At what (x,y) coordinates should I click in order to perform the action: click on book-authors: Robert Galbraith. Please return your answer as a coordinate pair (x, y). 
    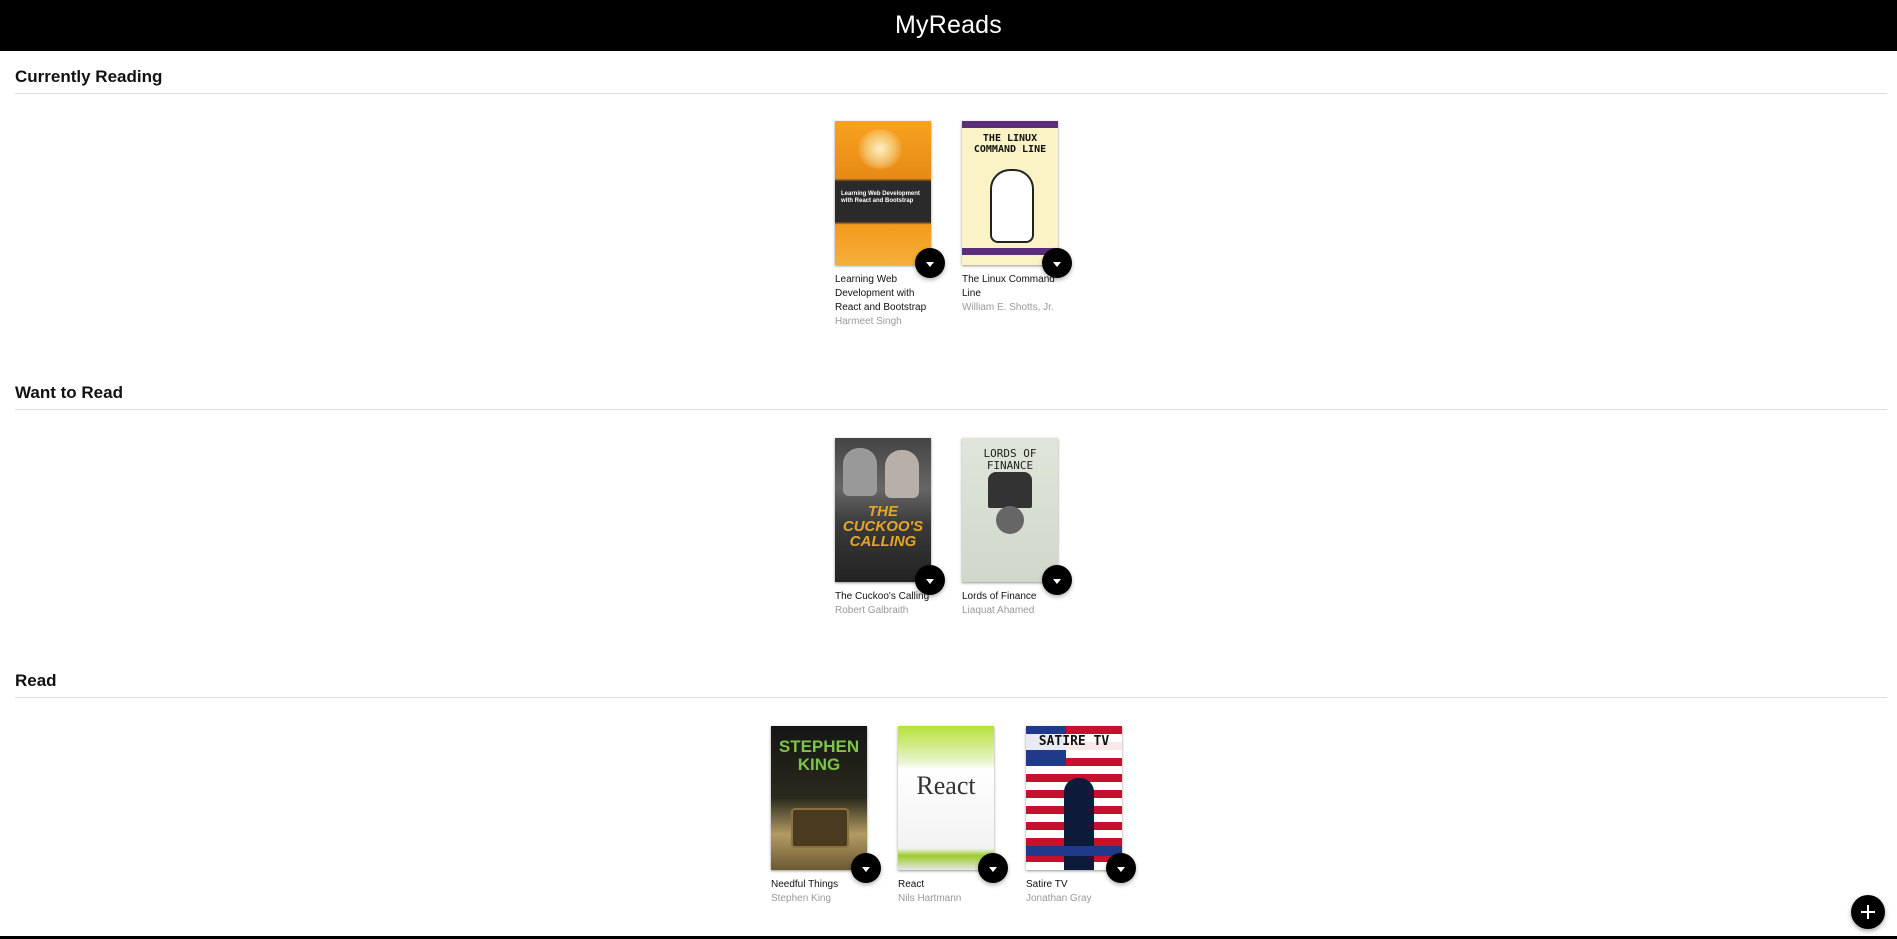
    Looking at the image, I should click on (872, 610).